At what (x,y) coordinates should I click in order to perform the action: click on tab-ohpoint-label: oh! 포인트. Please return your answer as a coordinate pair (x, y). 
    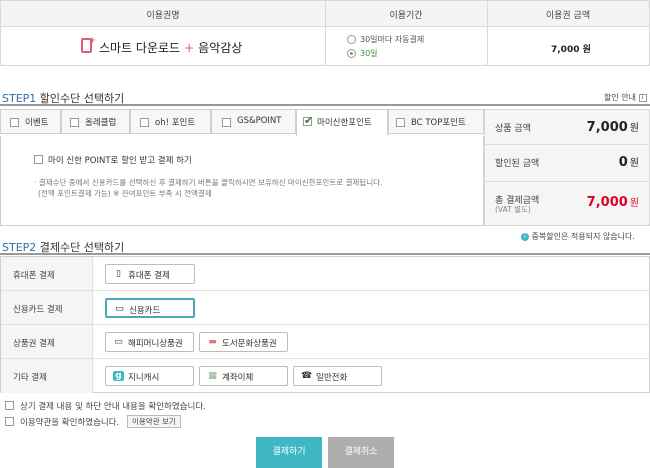
    Looking at the image, I should click on (175, 123).